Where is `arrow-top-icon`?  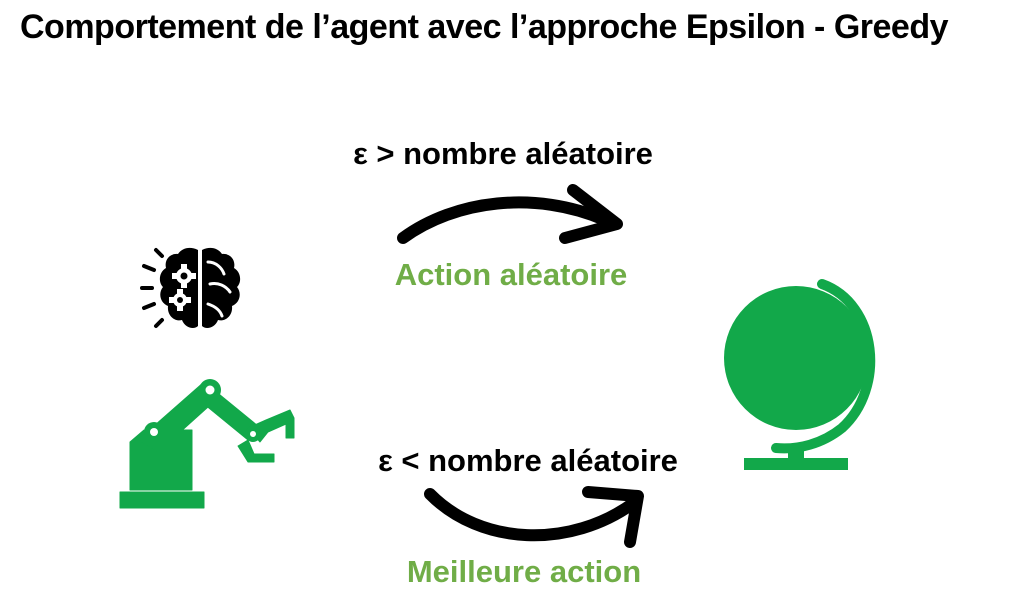 arrow-top-icon is located at coordinates (510, 214).